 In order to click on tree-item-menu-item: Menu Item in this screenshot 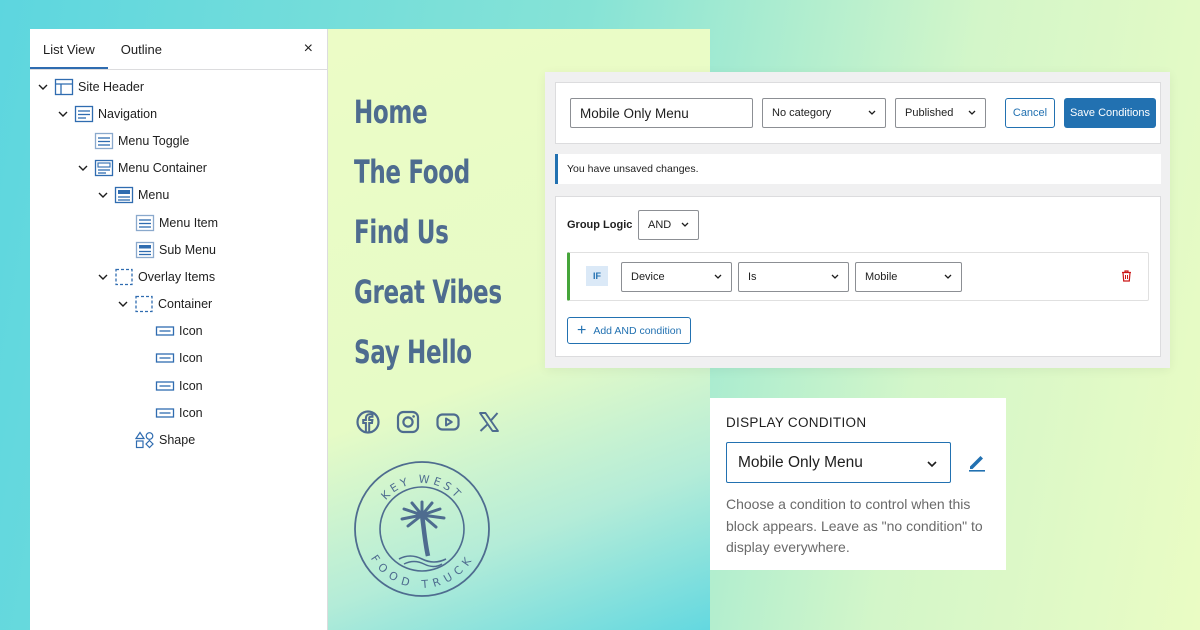, I will do `click(176, 222)`.